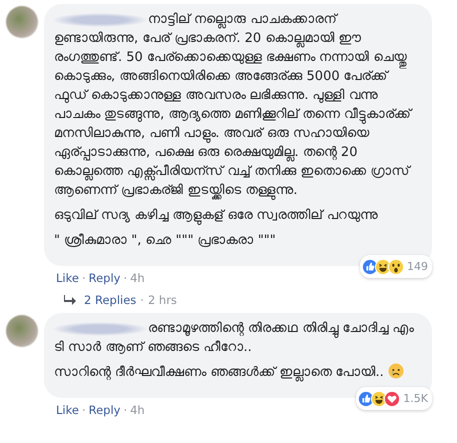 Image resolution: width=457 pixels, height=443 pixels. What do you see at coordinates (165, 240) in the screenshot?
I see `comment-text: " ശ്രീകുമാരാ ", ഛെ """ പ്രഭാകരാ """` at bounding box center [165, 240].